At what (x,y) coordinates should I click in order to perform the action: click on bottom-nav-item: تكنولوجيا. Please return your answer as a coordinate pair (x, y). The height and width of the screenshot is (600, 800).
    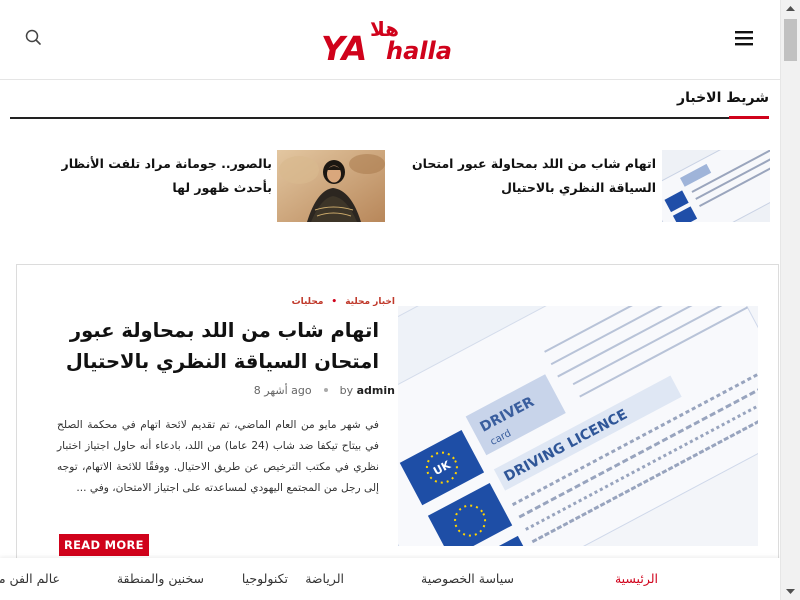
    Looking at the image, I should click on (265, 579).